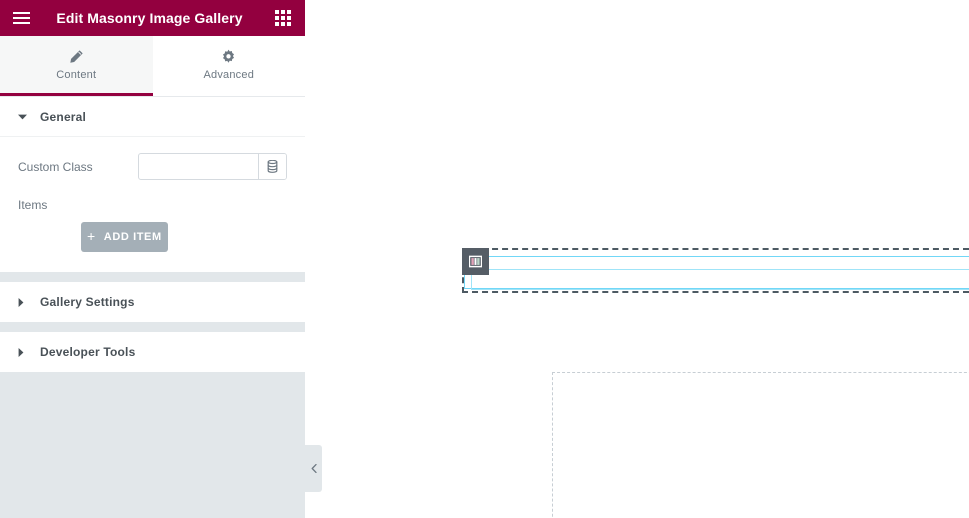 This screenshot has height=518, width=969. What do you see at coordinates (91, 236) in the screenshot?
I see `plus-icon: +` at bounding box center [91, 236].